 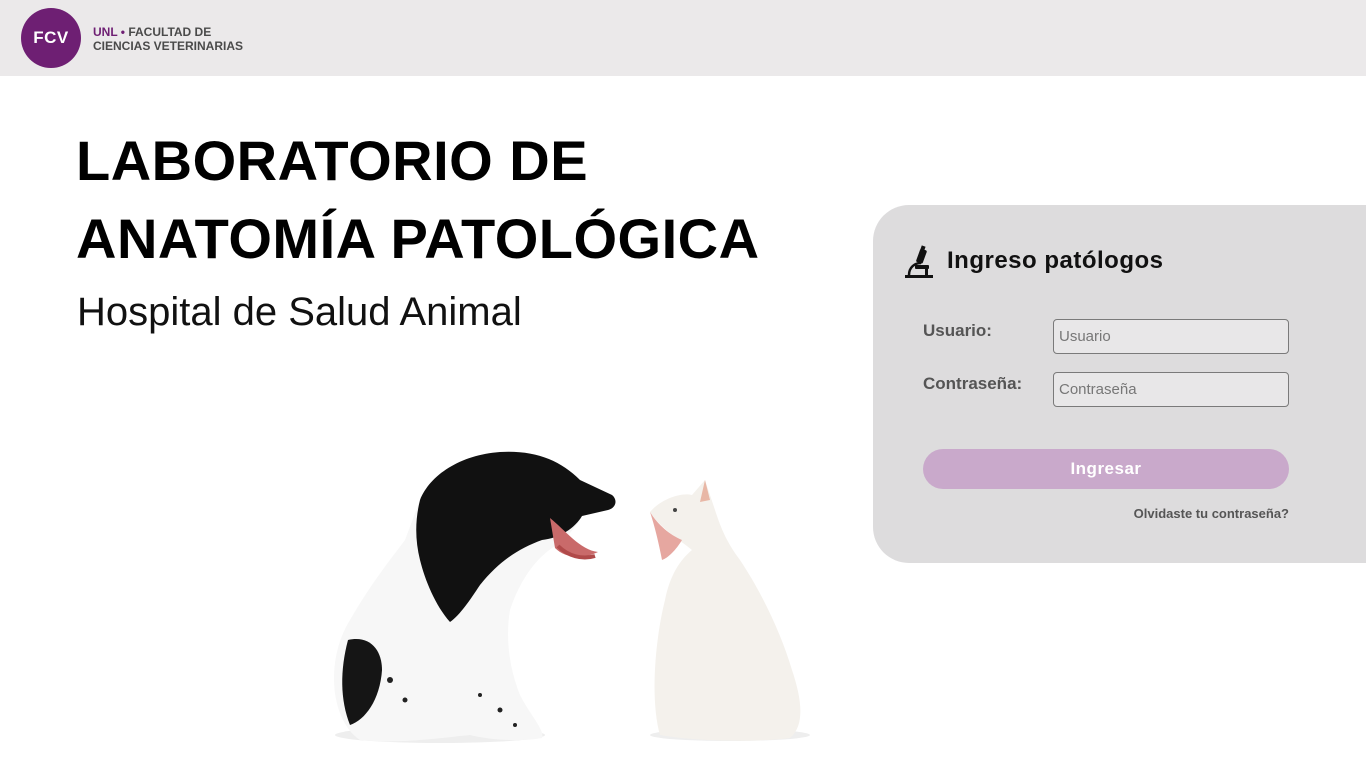 What do you see at coordinates (1106, 469) in the screenshot?
I see `submit-button: Ingresar` at bounding box center [1106, 469].